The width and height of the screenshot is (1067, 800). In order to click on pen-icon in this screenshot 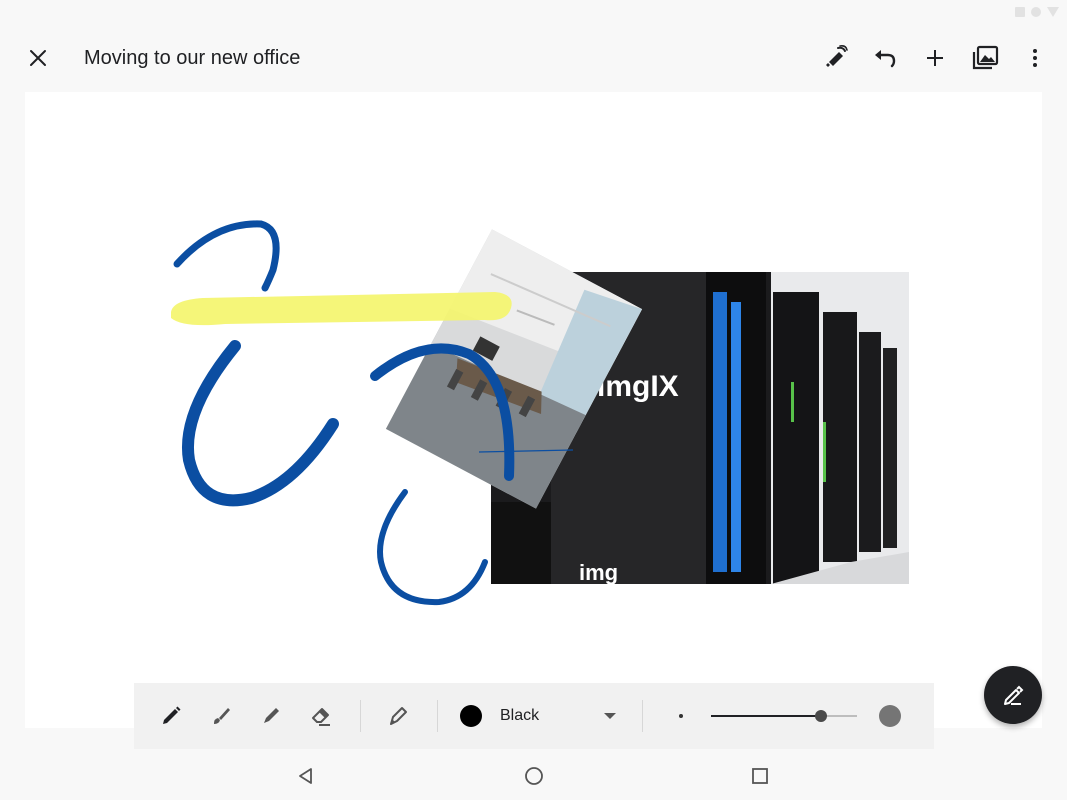, I will do `click(172, 715)`.